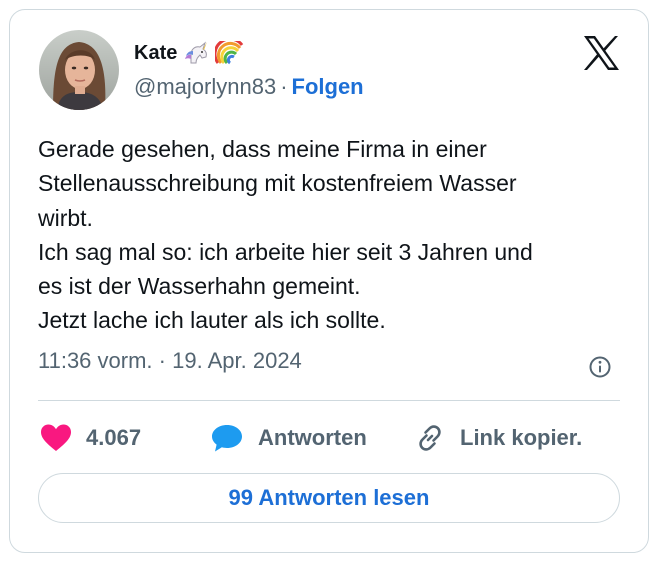 The image size is (662, 564). What do you see at coordinates (114, 437) in the screenshot?
I see `like-count: 4.067` at bounding box center [114, 437].